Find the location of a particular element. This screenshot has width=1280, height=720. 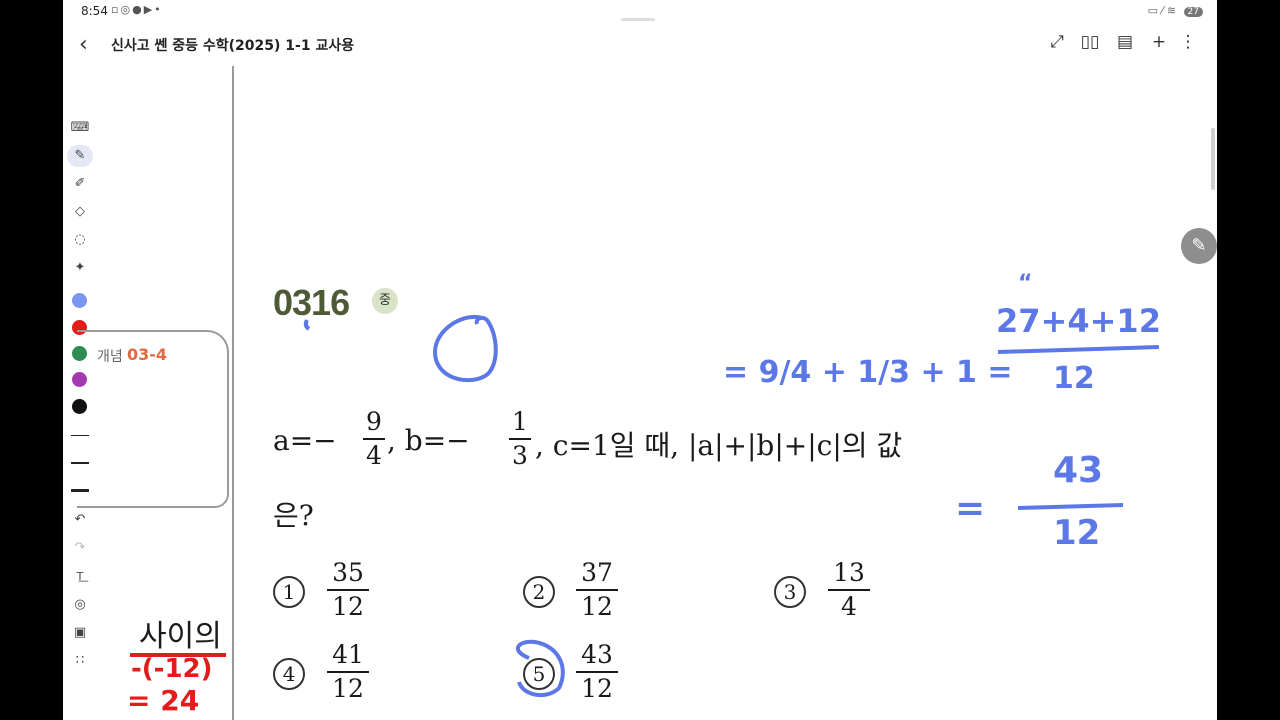

question-text-c: , c=1일 때, |a|+|b|+|c|의 값 is located at coordinates (719, 445).